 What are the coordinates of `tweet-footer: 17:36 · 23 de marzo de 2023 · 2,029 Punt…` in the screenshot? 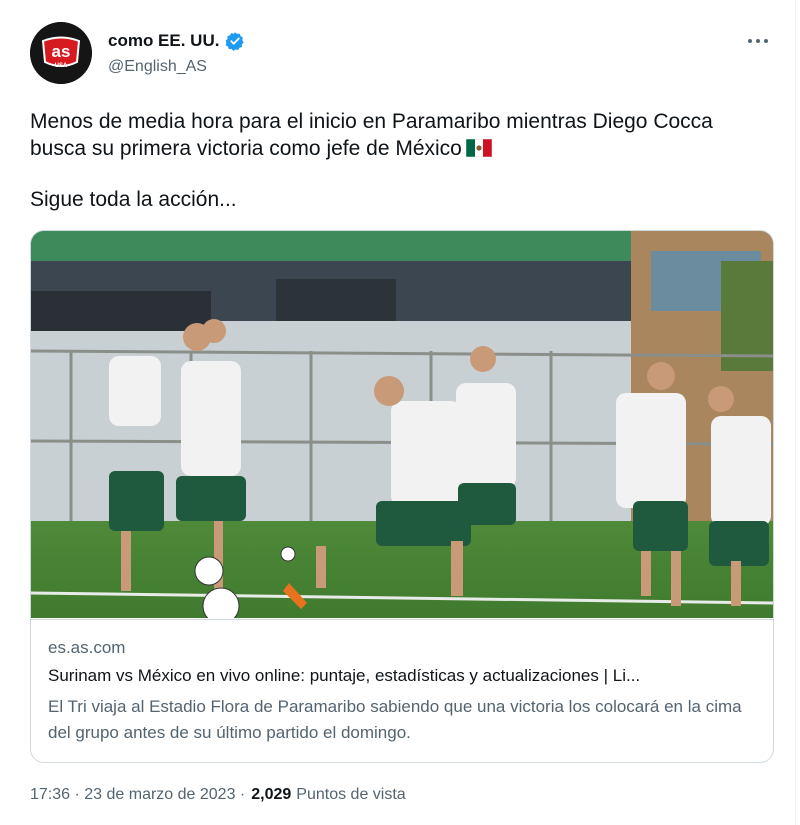 It's located at (218, 795).